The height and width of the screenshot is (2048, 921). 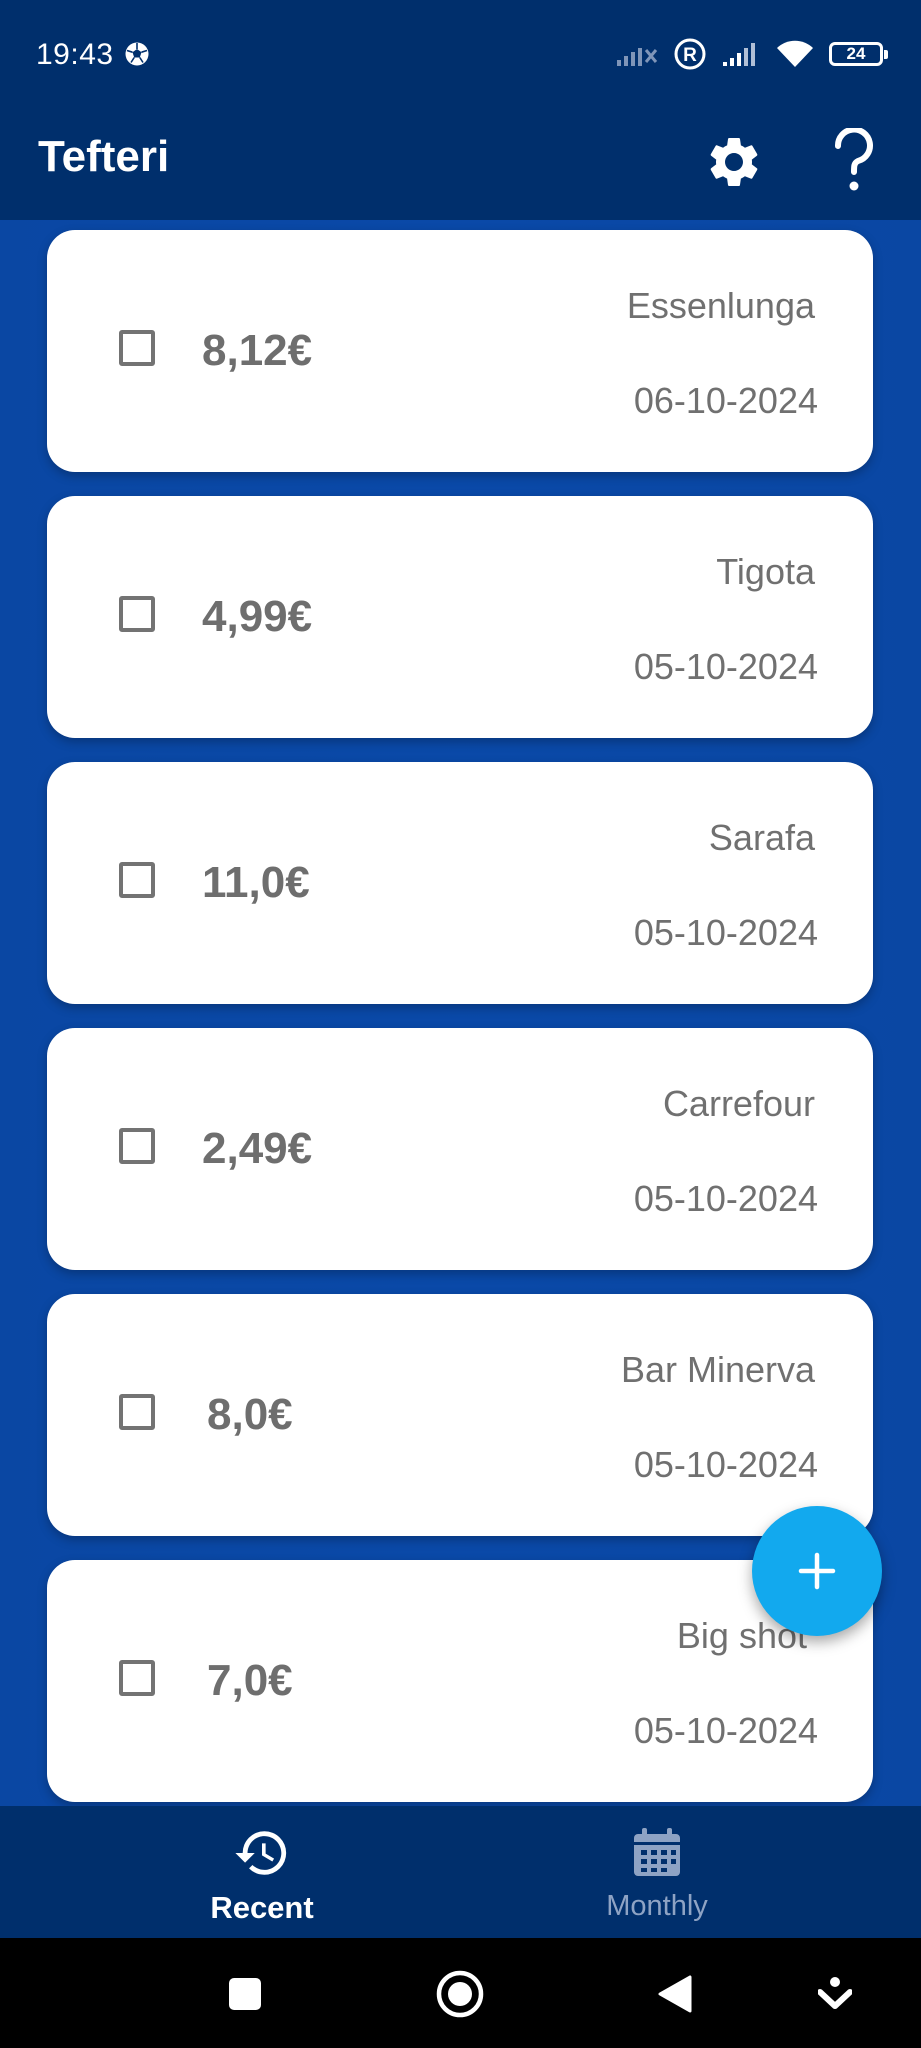 What do you see at coordinates (460, 1415) in the screenshot?
I see `expense-card: 8,0€ Bar Minerva 05-10-2024` at bounding box center [460, 1415].